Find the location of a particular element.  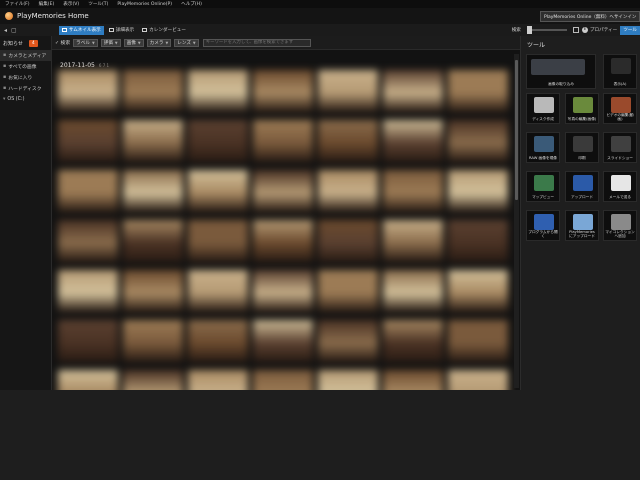

tool-7: スライドショー is located at coordinates (620, 147).